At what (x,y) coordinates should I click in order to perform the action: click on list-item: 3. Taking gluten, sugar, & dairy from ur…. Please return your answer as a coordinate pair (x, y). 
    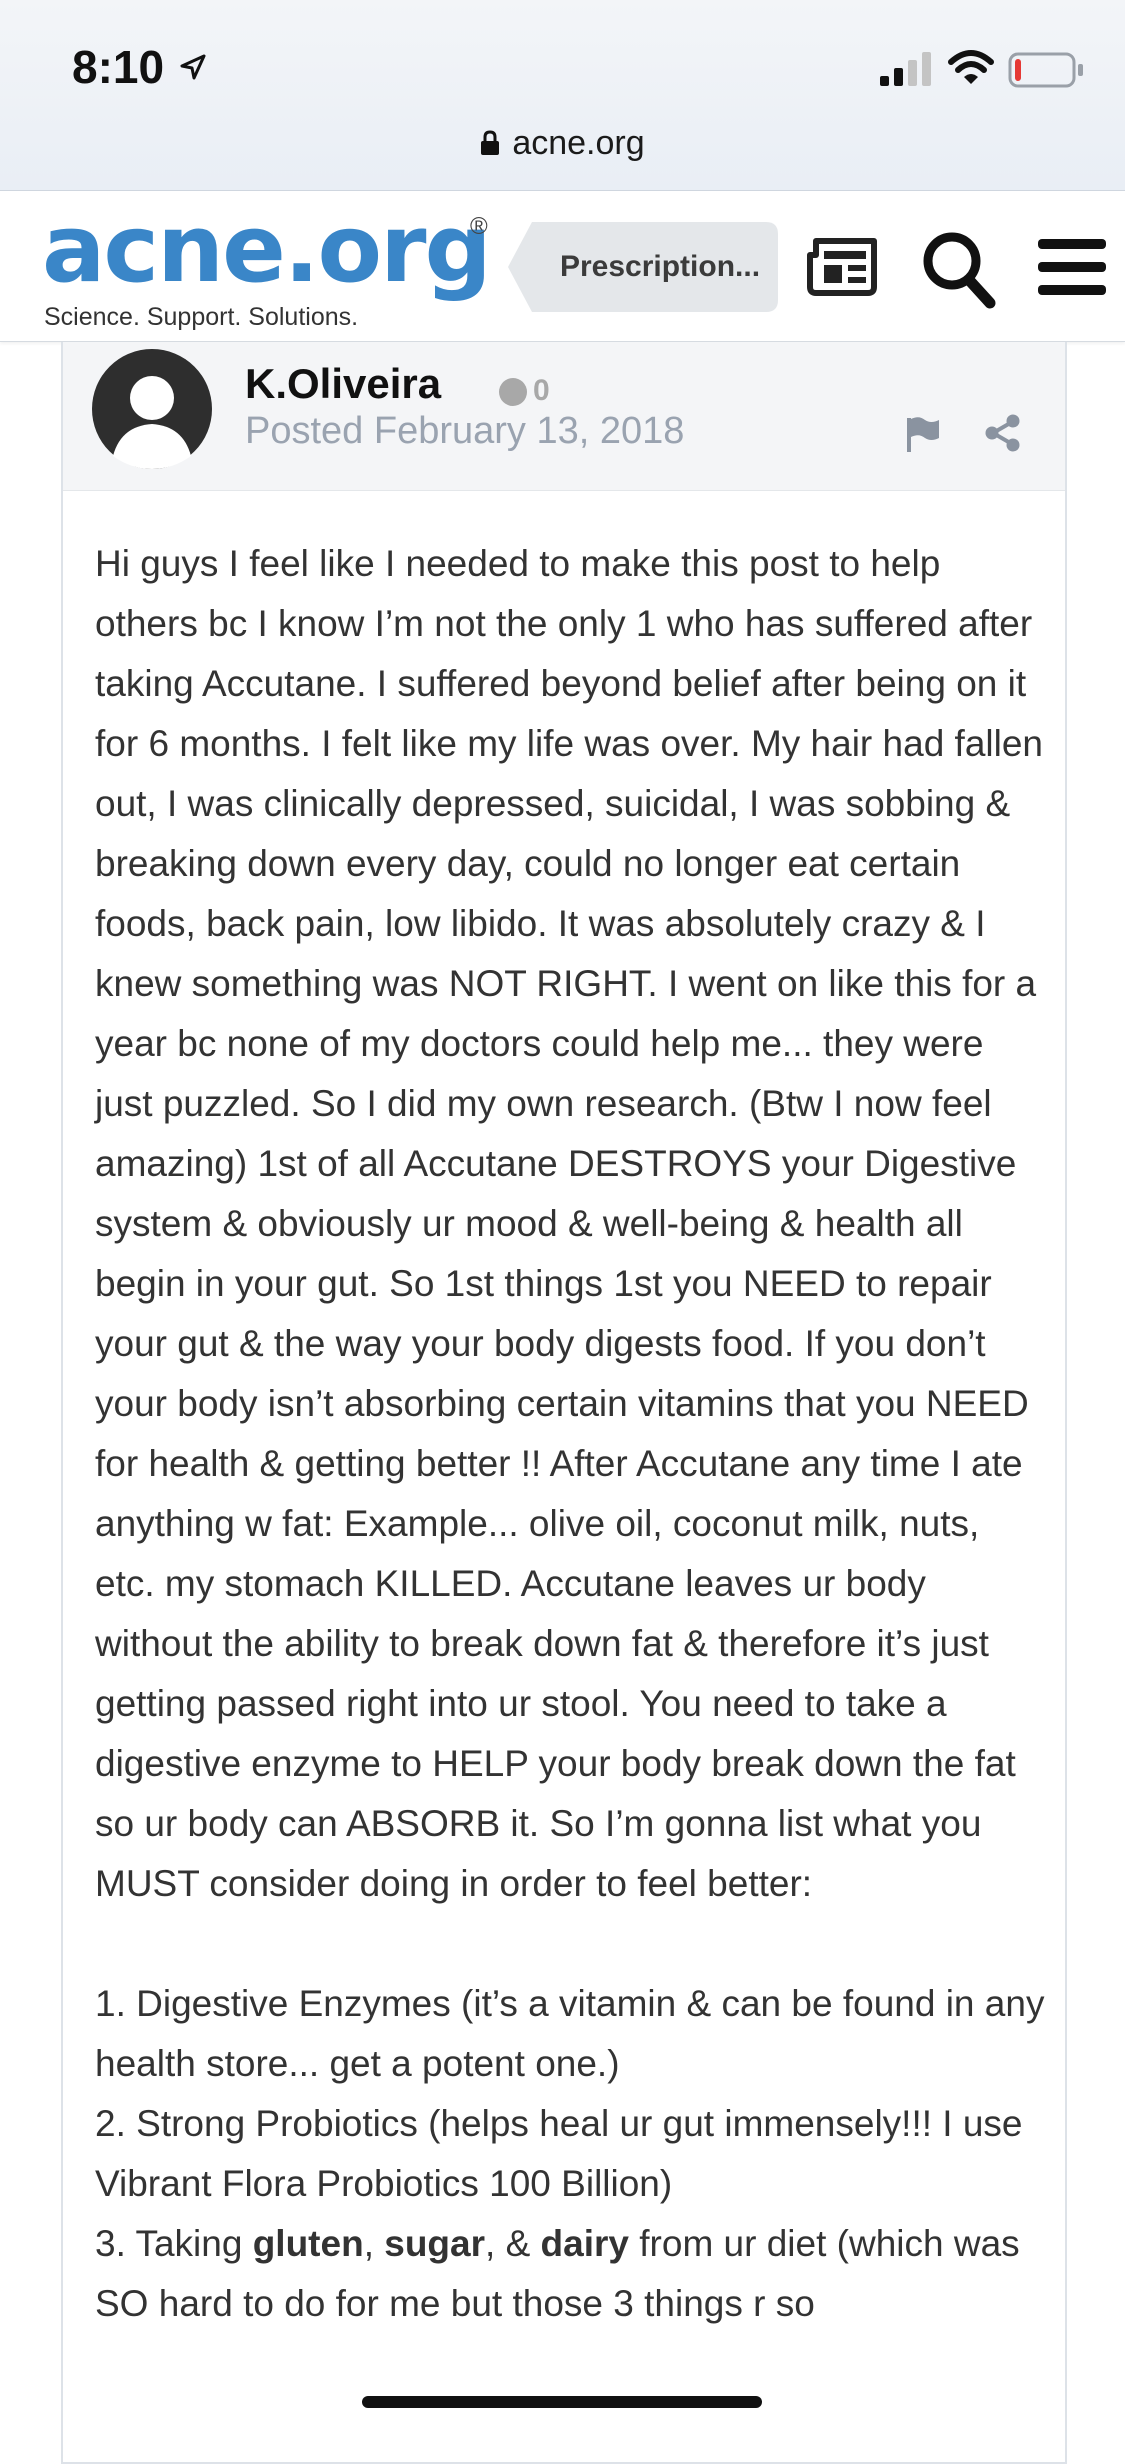
    Looking at the image, I should click on (570, 2274).